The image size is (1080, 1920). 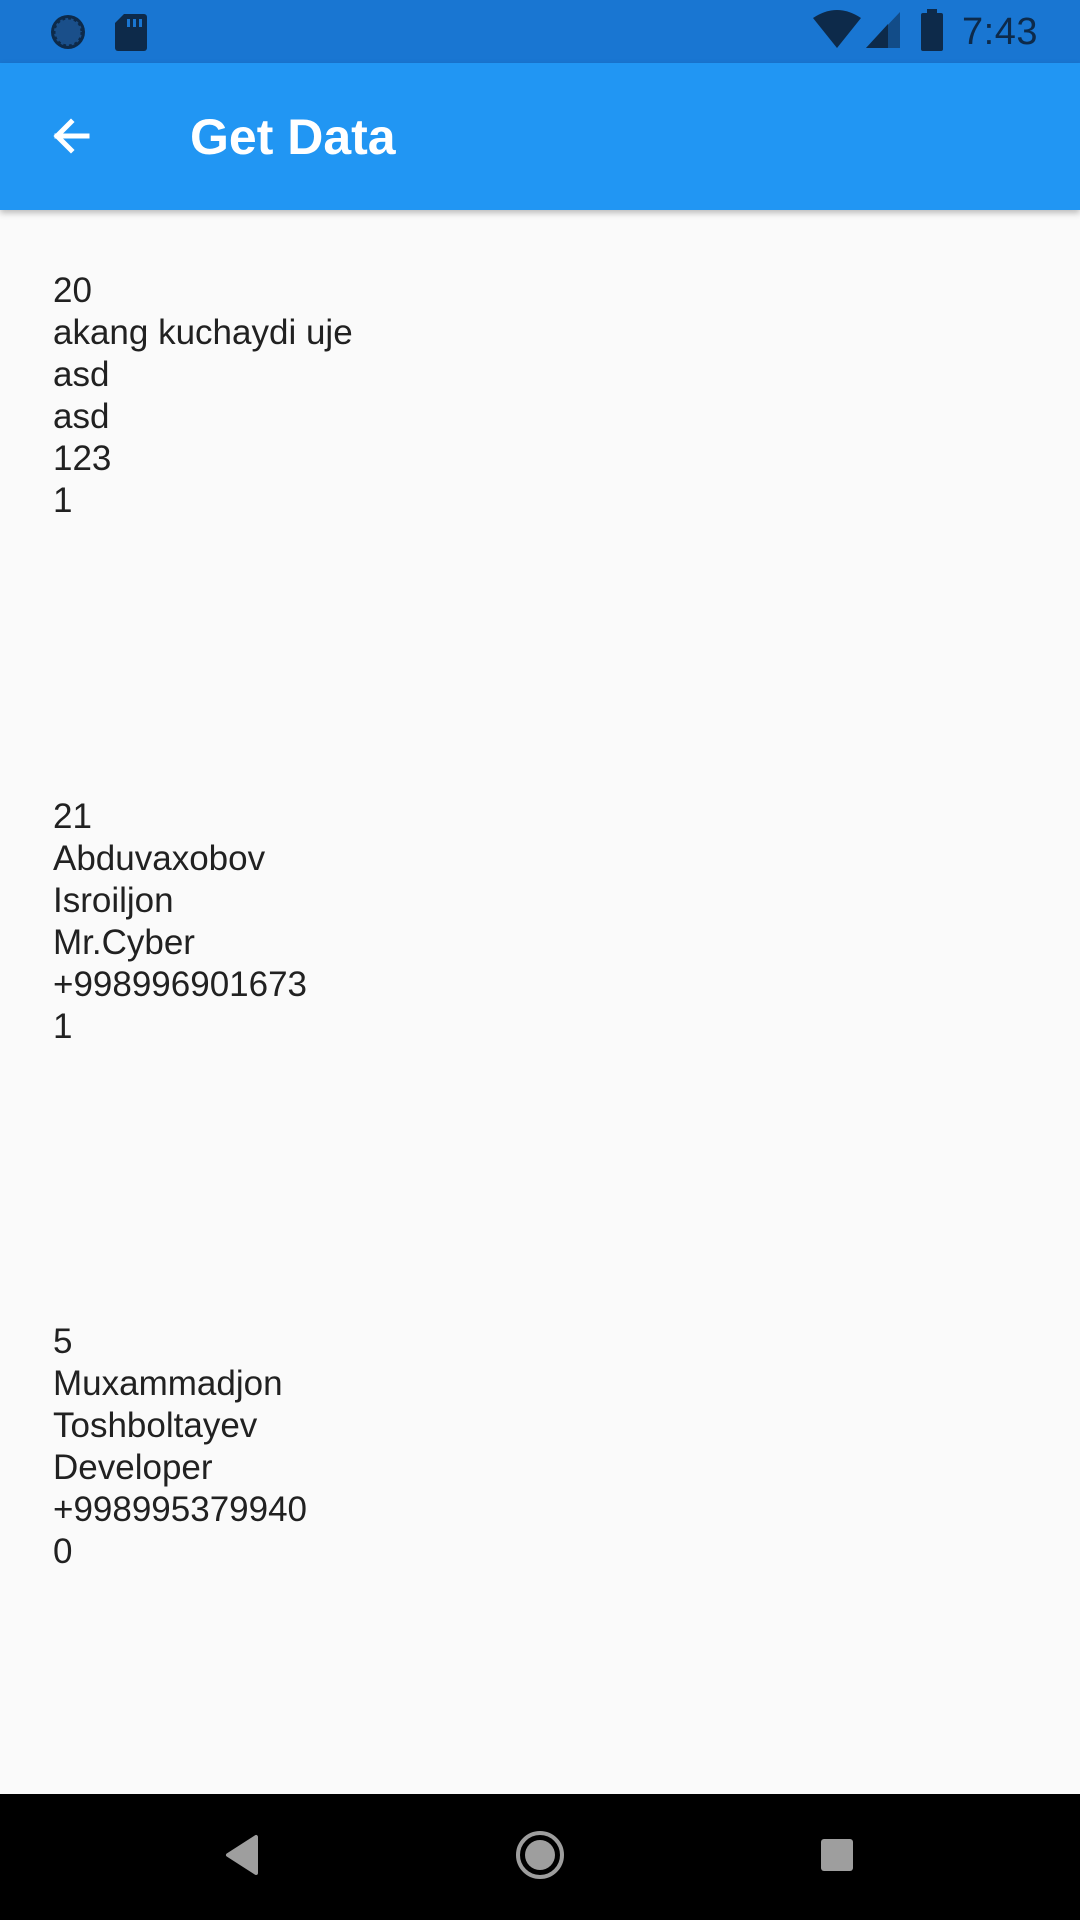 I want to click on record-id: 5, so click(x=63, y=1341).